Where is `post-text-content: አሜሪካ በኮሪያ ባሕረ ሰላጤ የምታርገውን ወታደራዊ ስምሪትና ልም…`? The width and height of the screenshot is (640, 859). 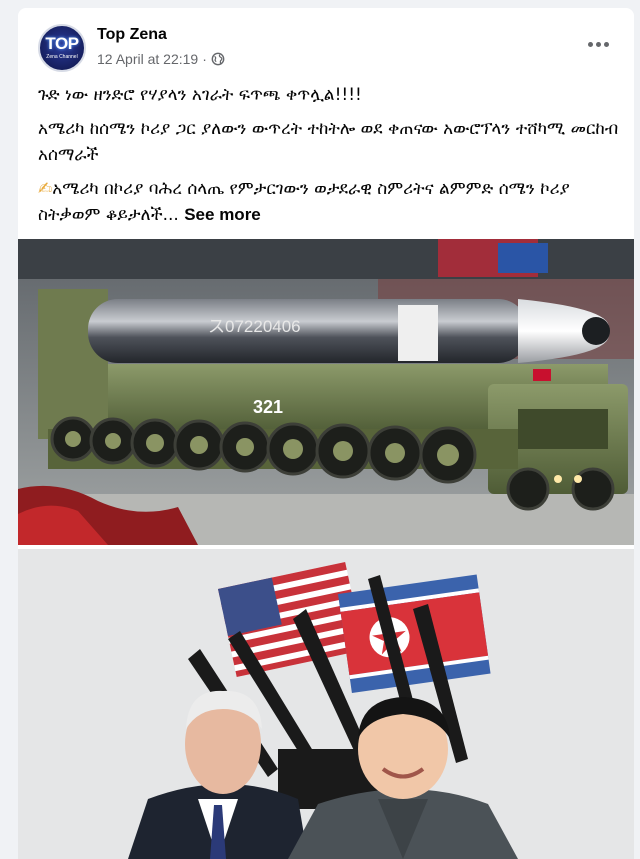
post-text-content: አሜሪካ በኮሪያ ባሕረ ሰላጤ የምታርገውን ወታደራዊ ስምሪትና ልም… is located at coordinates (304, 202).